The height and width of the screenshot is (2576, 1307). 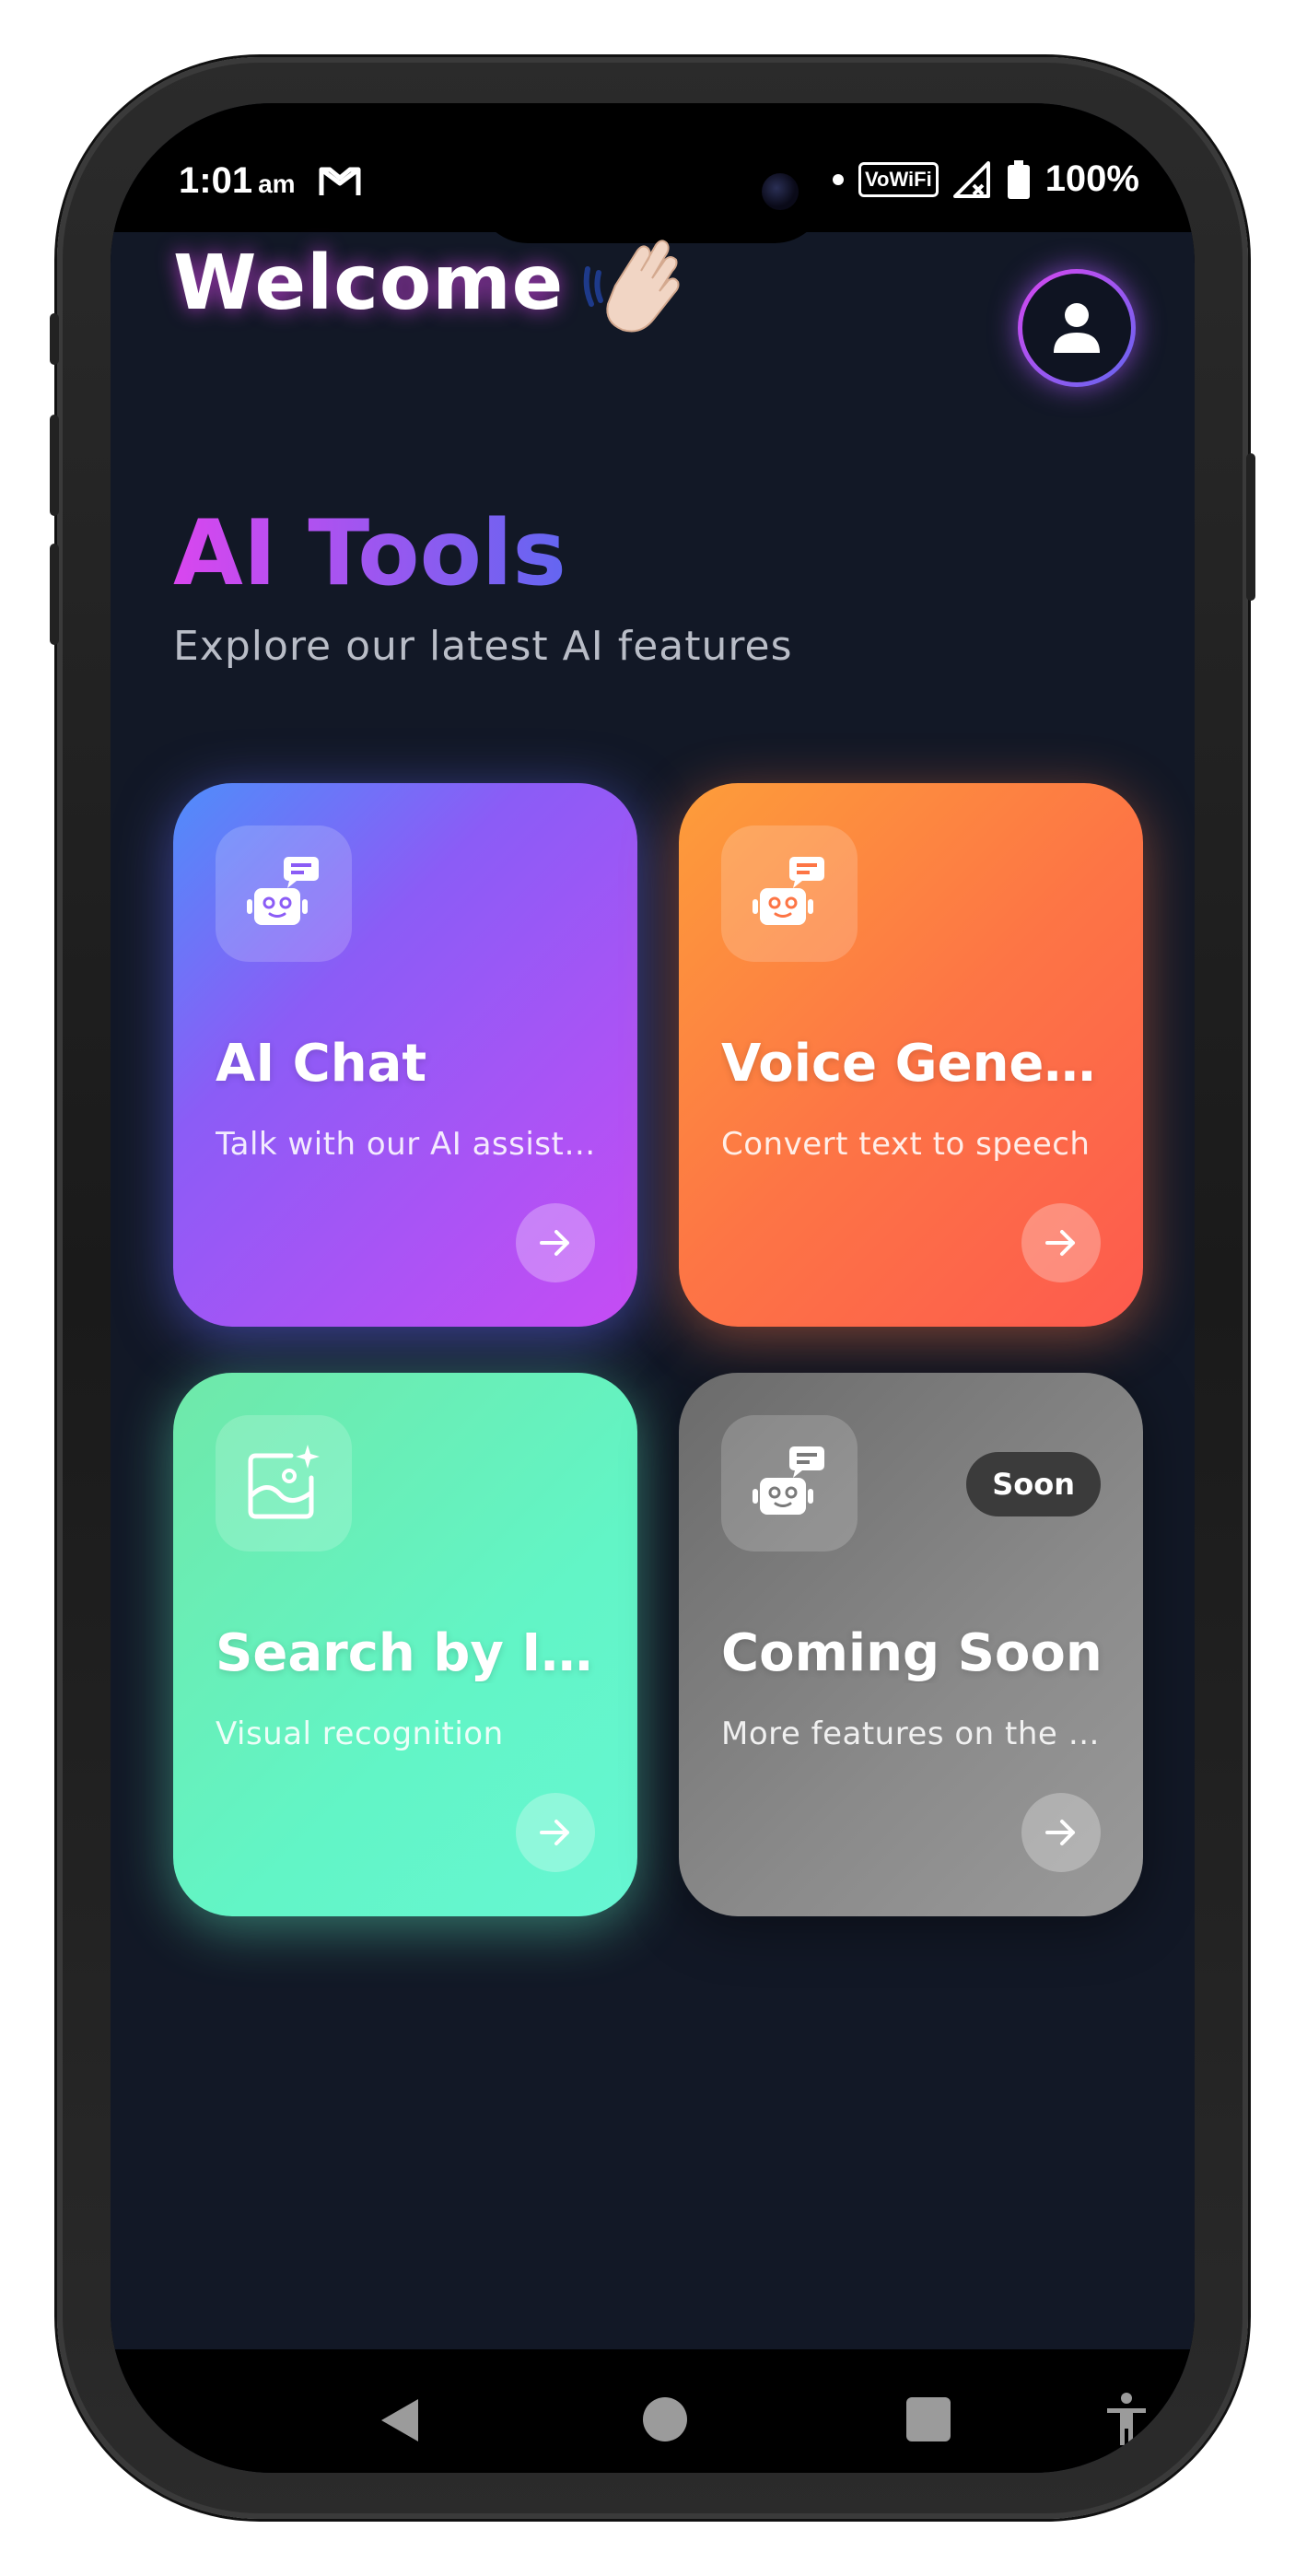 What do you see at coordinates (899, 179) in the screenshot?
I see `vowifi-icon: VoWiFi` at bounding box center [899, 179].